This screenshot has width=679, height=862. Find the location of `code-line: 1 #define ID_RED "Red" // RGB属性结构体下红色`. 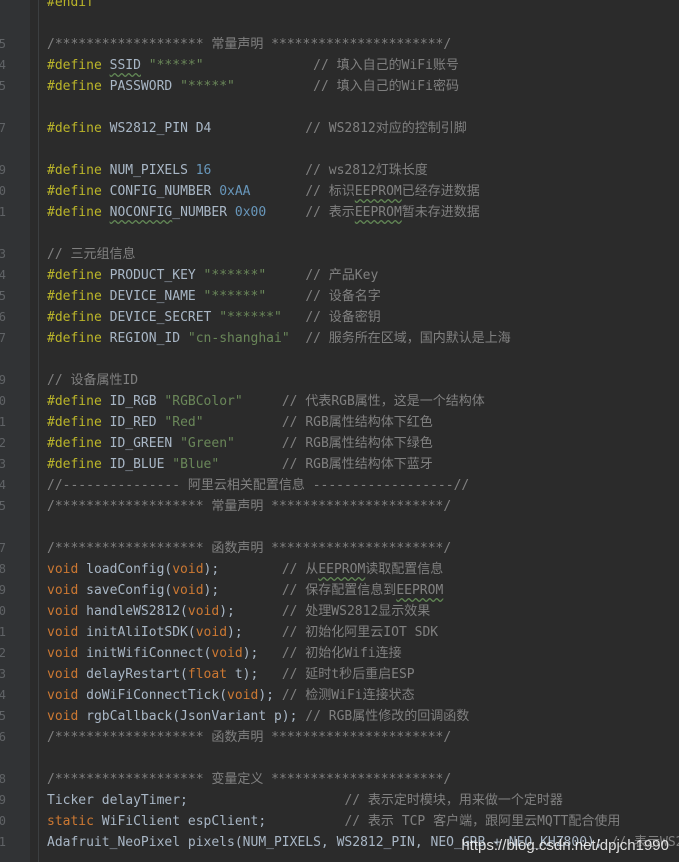

code-line: 1 #define ID_RED "Red" // RGB属性结构体下红色 is located at coordinates (339, 422).